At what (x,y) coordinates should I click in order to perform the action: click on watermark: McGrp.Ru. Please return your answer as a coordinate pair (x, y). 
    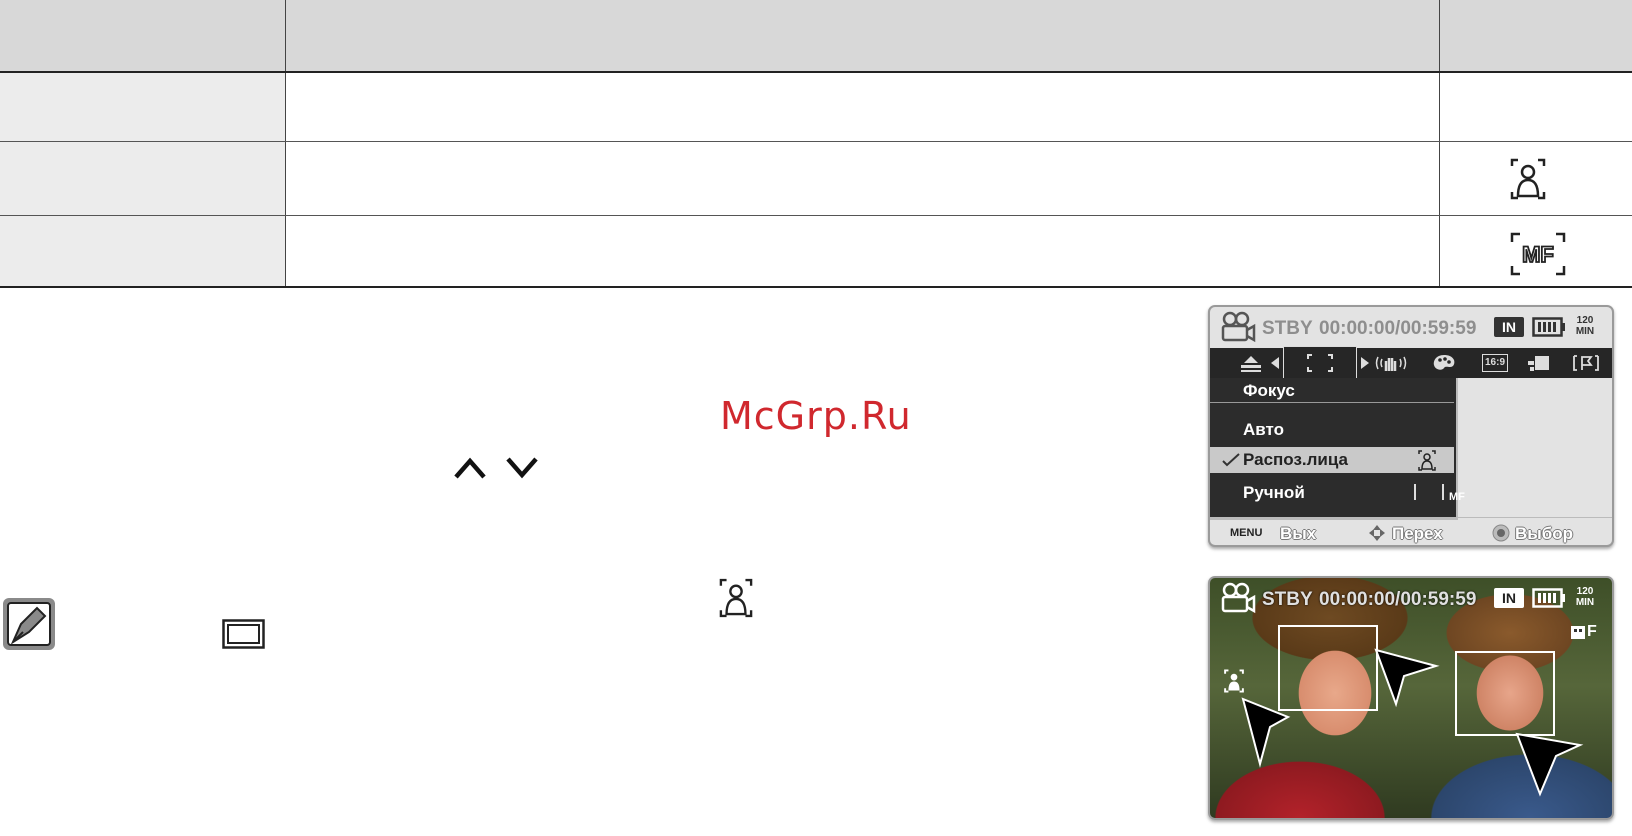
    Looking at the image, I should click on (816, 416).